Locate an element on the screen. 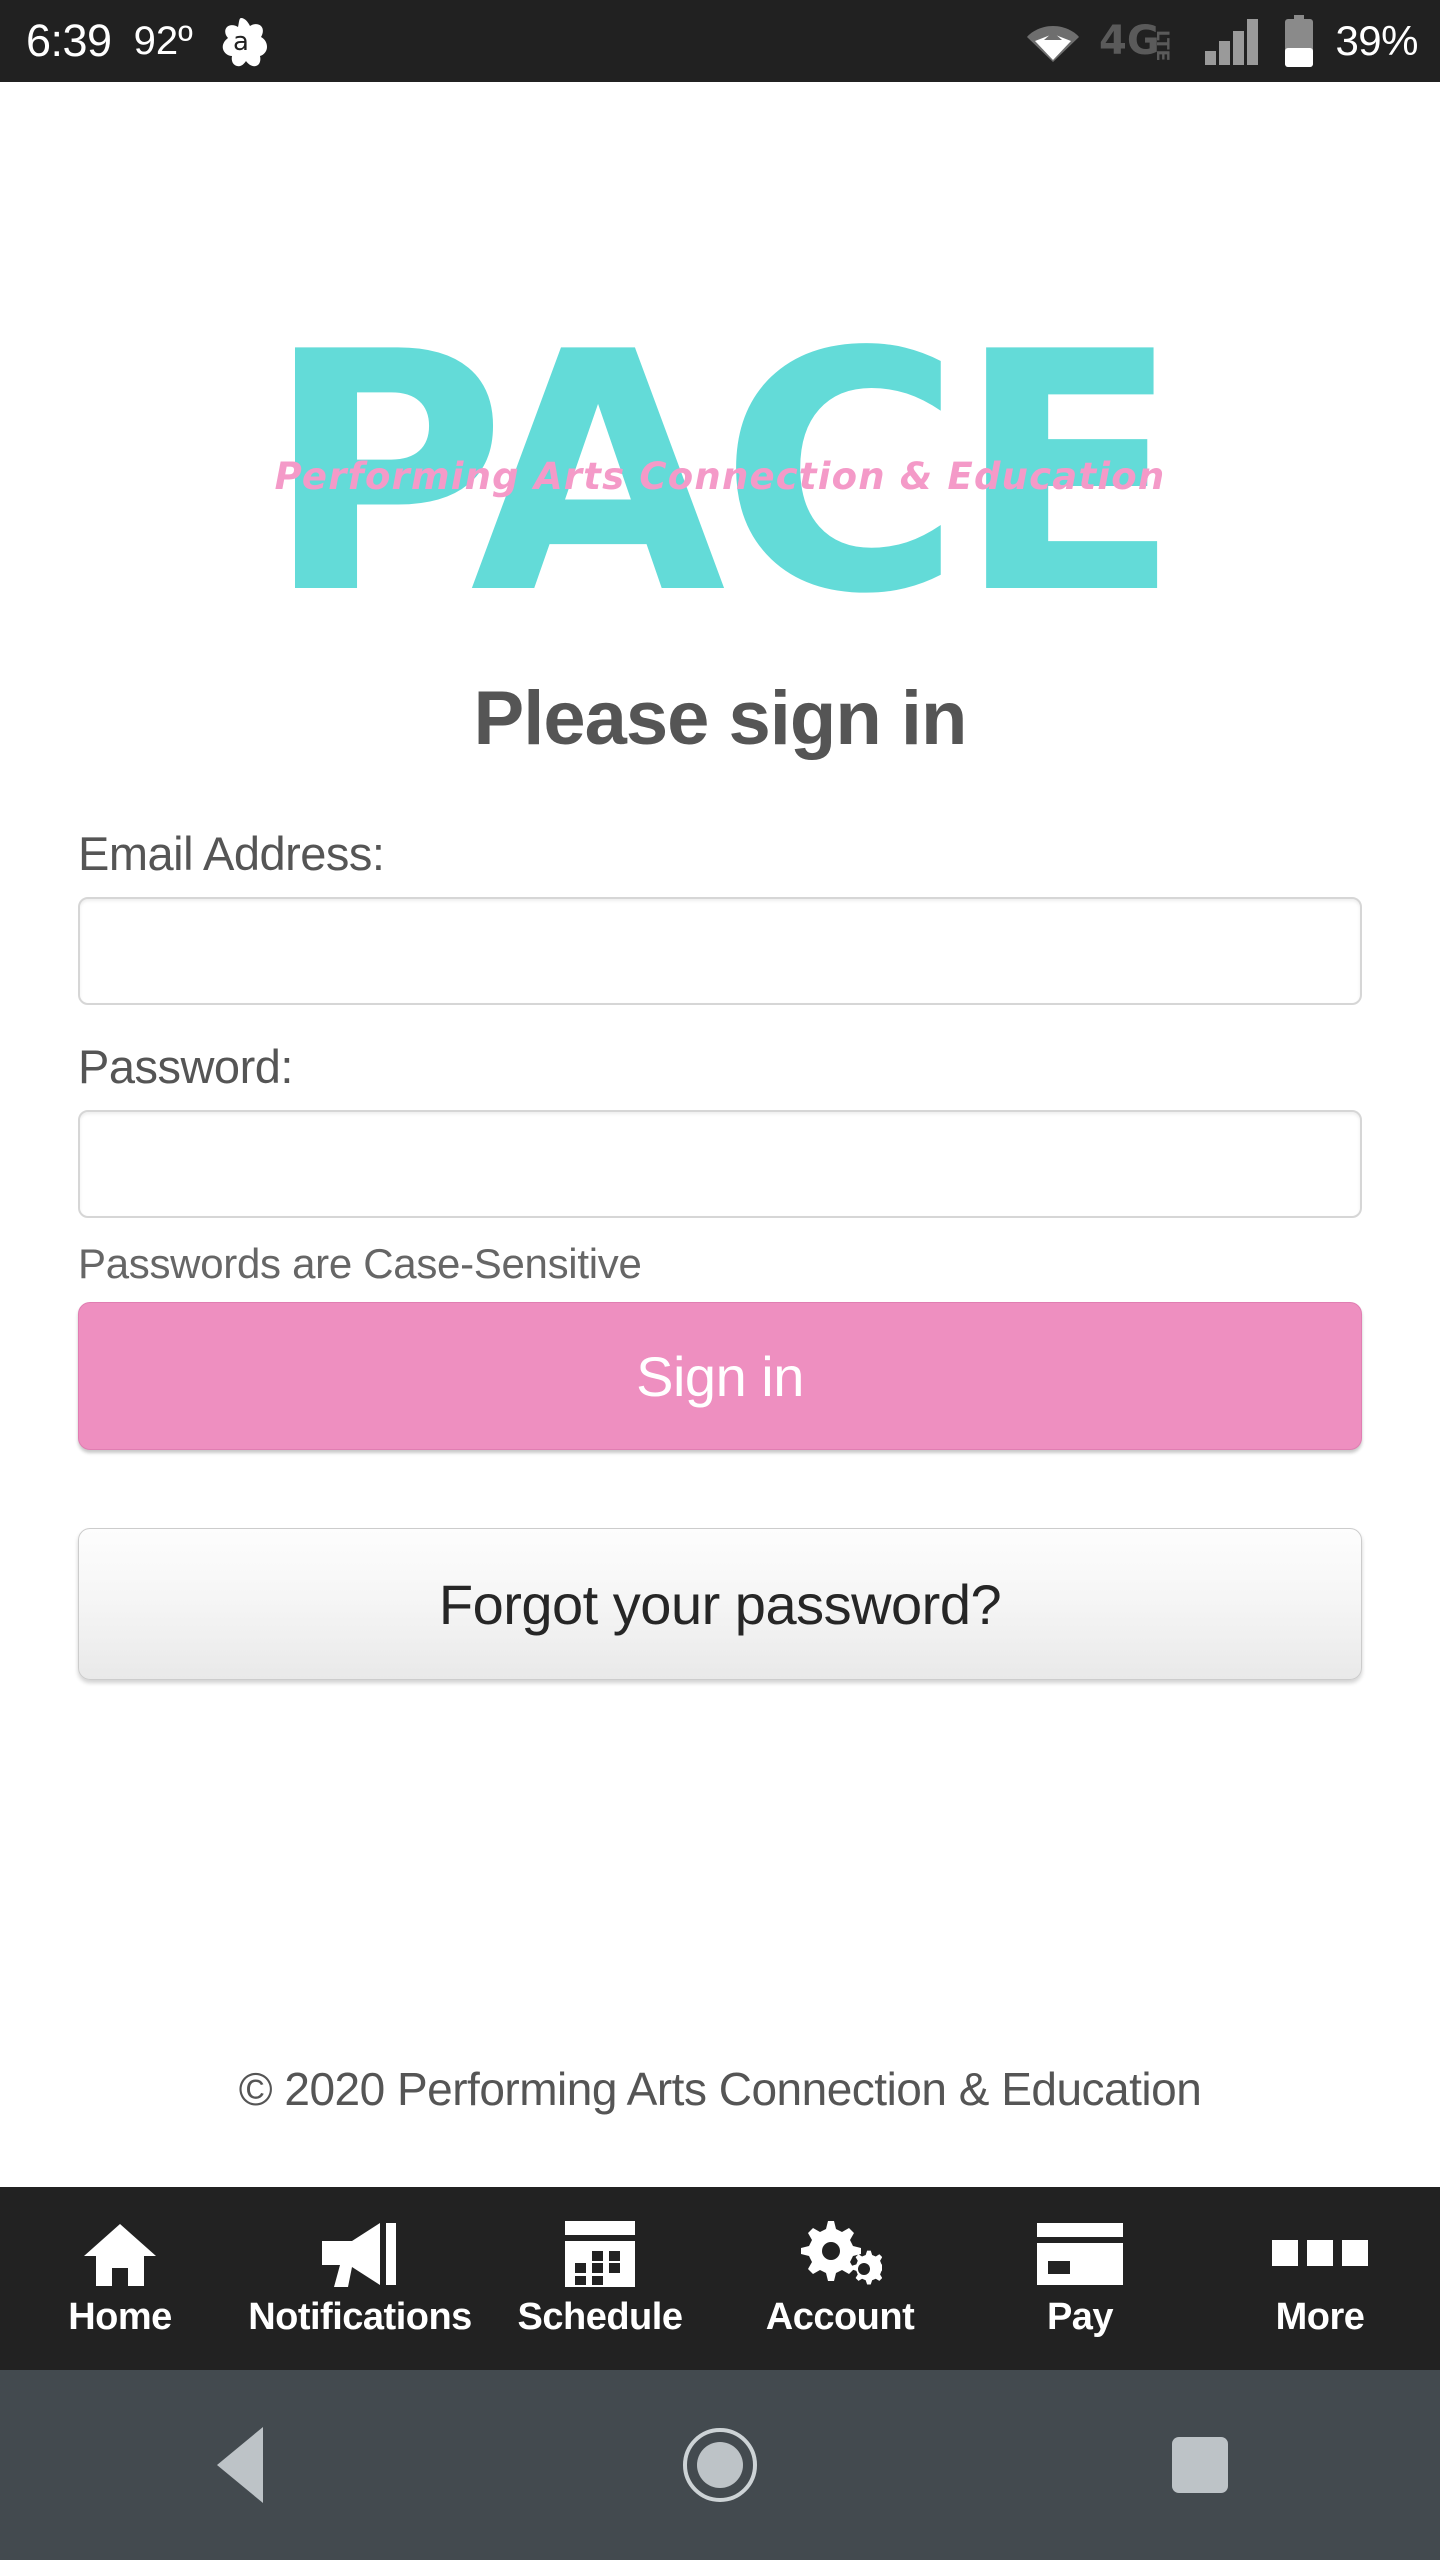 The width and height of the screenshot is (1440, 2560). nav-item-schedule: Schedule is located at coordinates (600, 2278).